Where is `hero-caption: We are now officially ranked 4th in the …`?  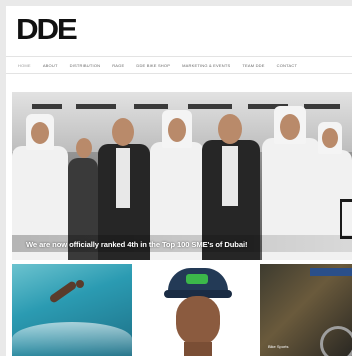
hero-caption: We are now officially ranked 4th in the … is located at coordinates (137, 244).